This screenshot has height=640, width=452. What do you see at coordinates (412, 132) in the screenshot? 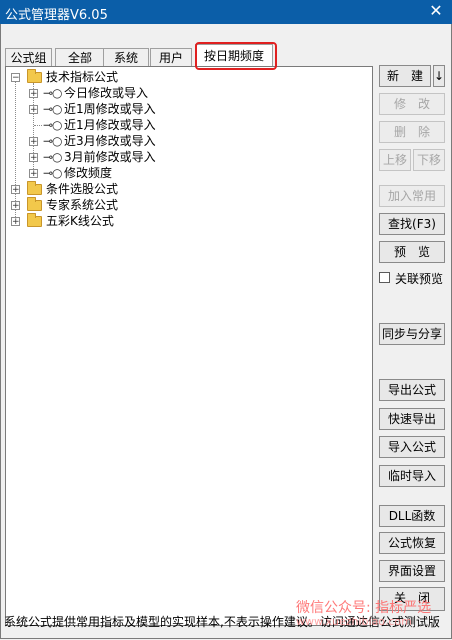
I see `delete-button: 删 除` at bounding box center [412, 132].